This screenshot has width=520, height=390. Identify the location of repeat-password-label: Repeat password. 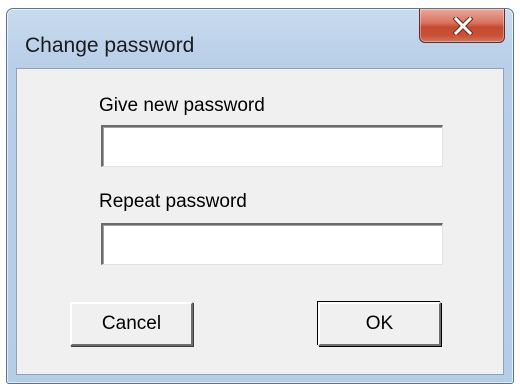
(173, 201).